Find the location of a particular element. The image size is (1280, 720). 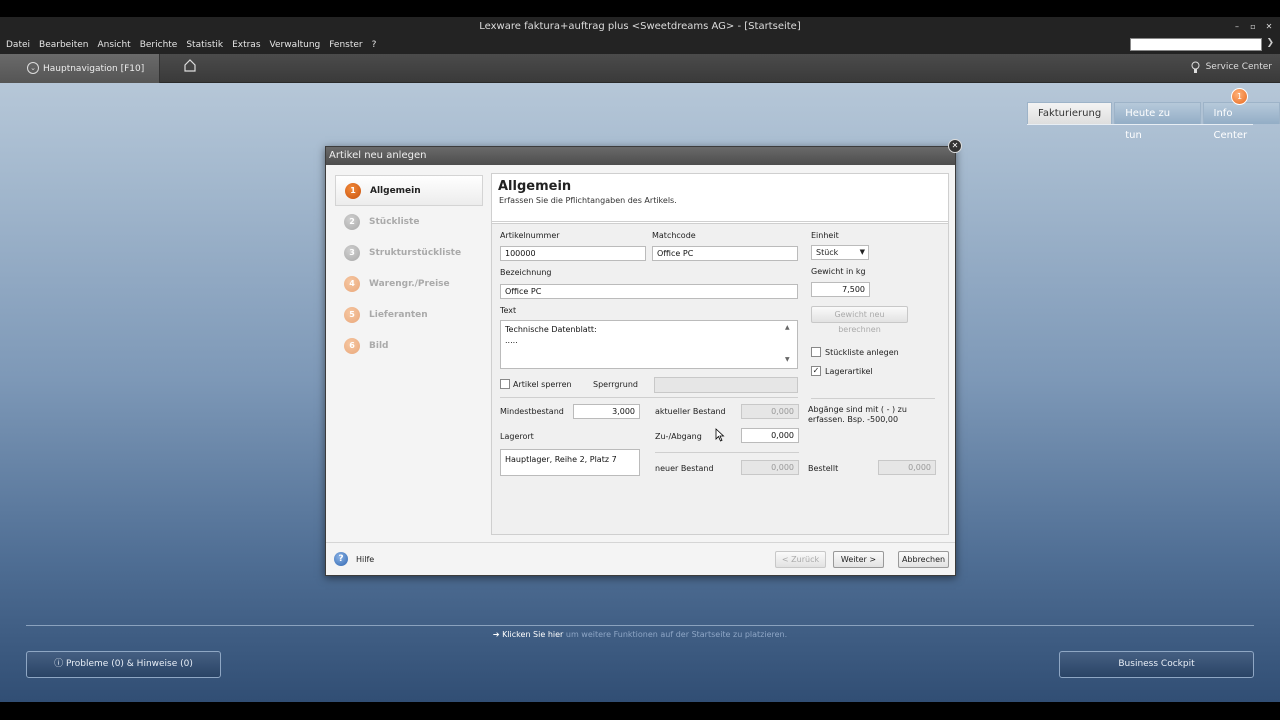

step-stueckliste: 2 Stückliste is located at coordinates (409, 221).